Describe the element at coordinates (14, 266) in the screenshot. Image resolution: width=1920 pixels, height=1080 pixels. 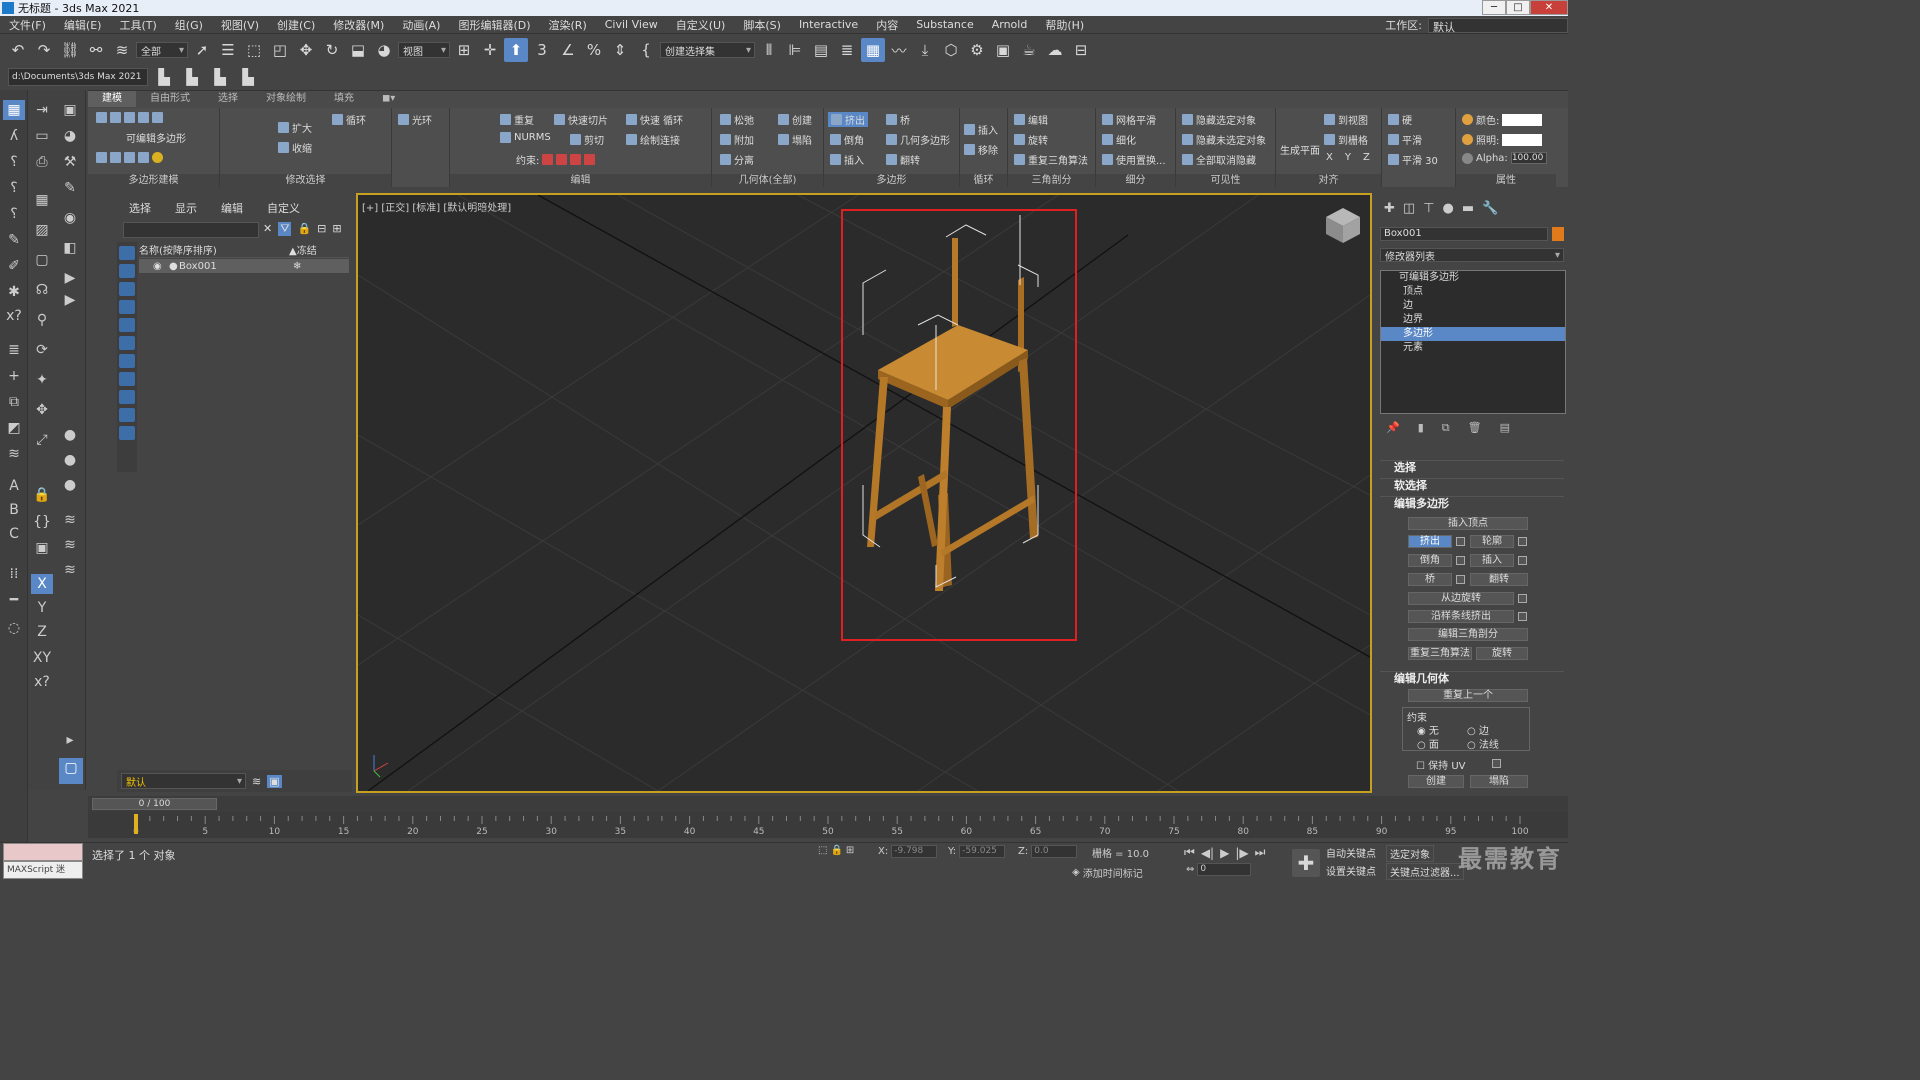
I see `brush-icon: ✐` at that location.